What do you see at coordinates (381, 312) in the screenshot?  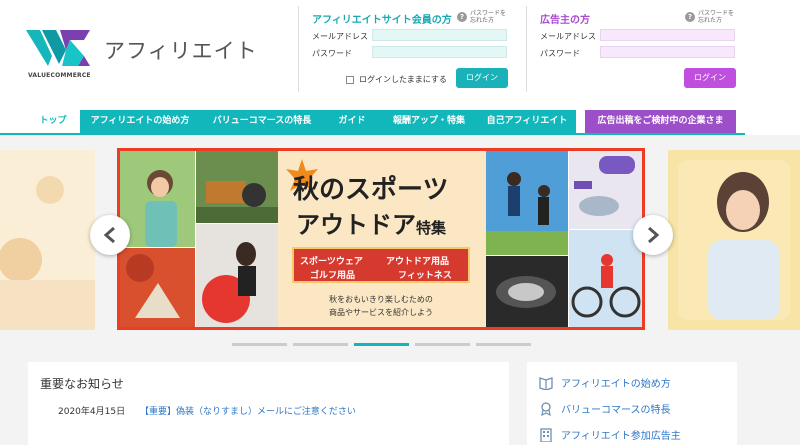 I see `banner-desc-line2: 商品やサービスを紹介しよう` at bounding box center [381, 312].